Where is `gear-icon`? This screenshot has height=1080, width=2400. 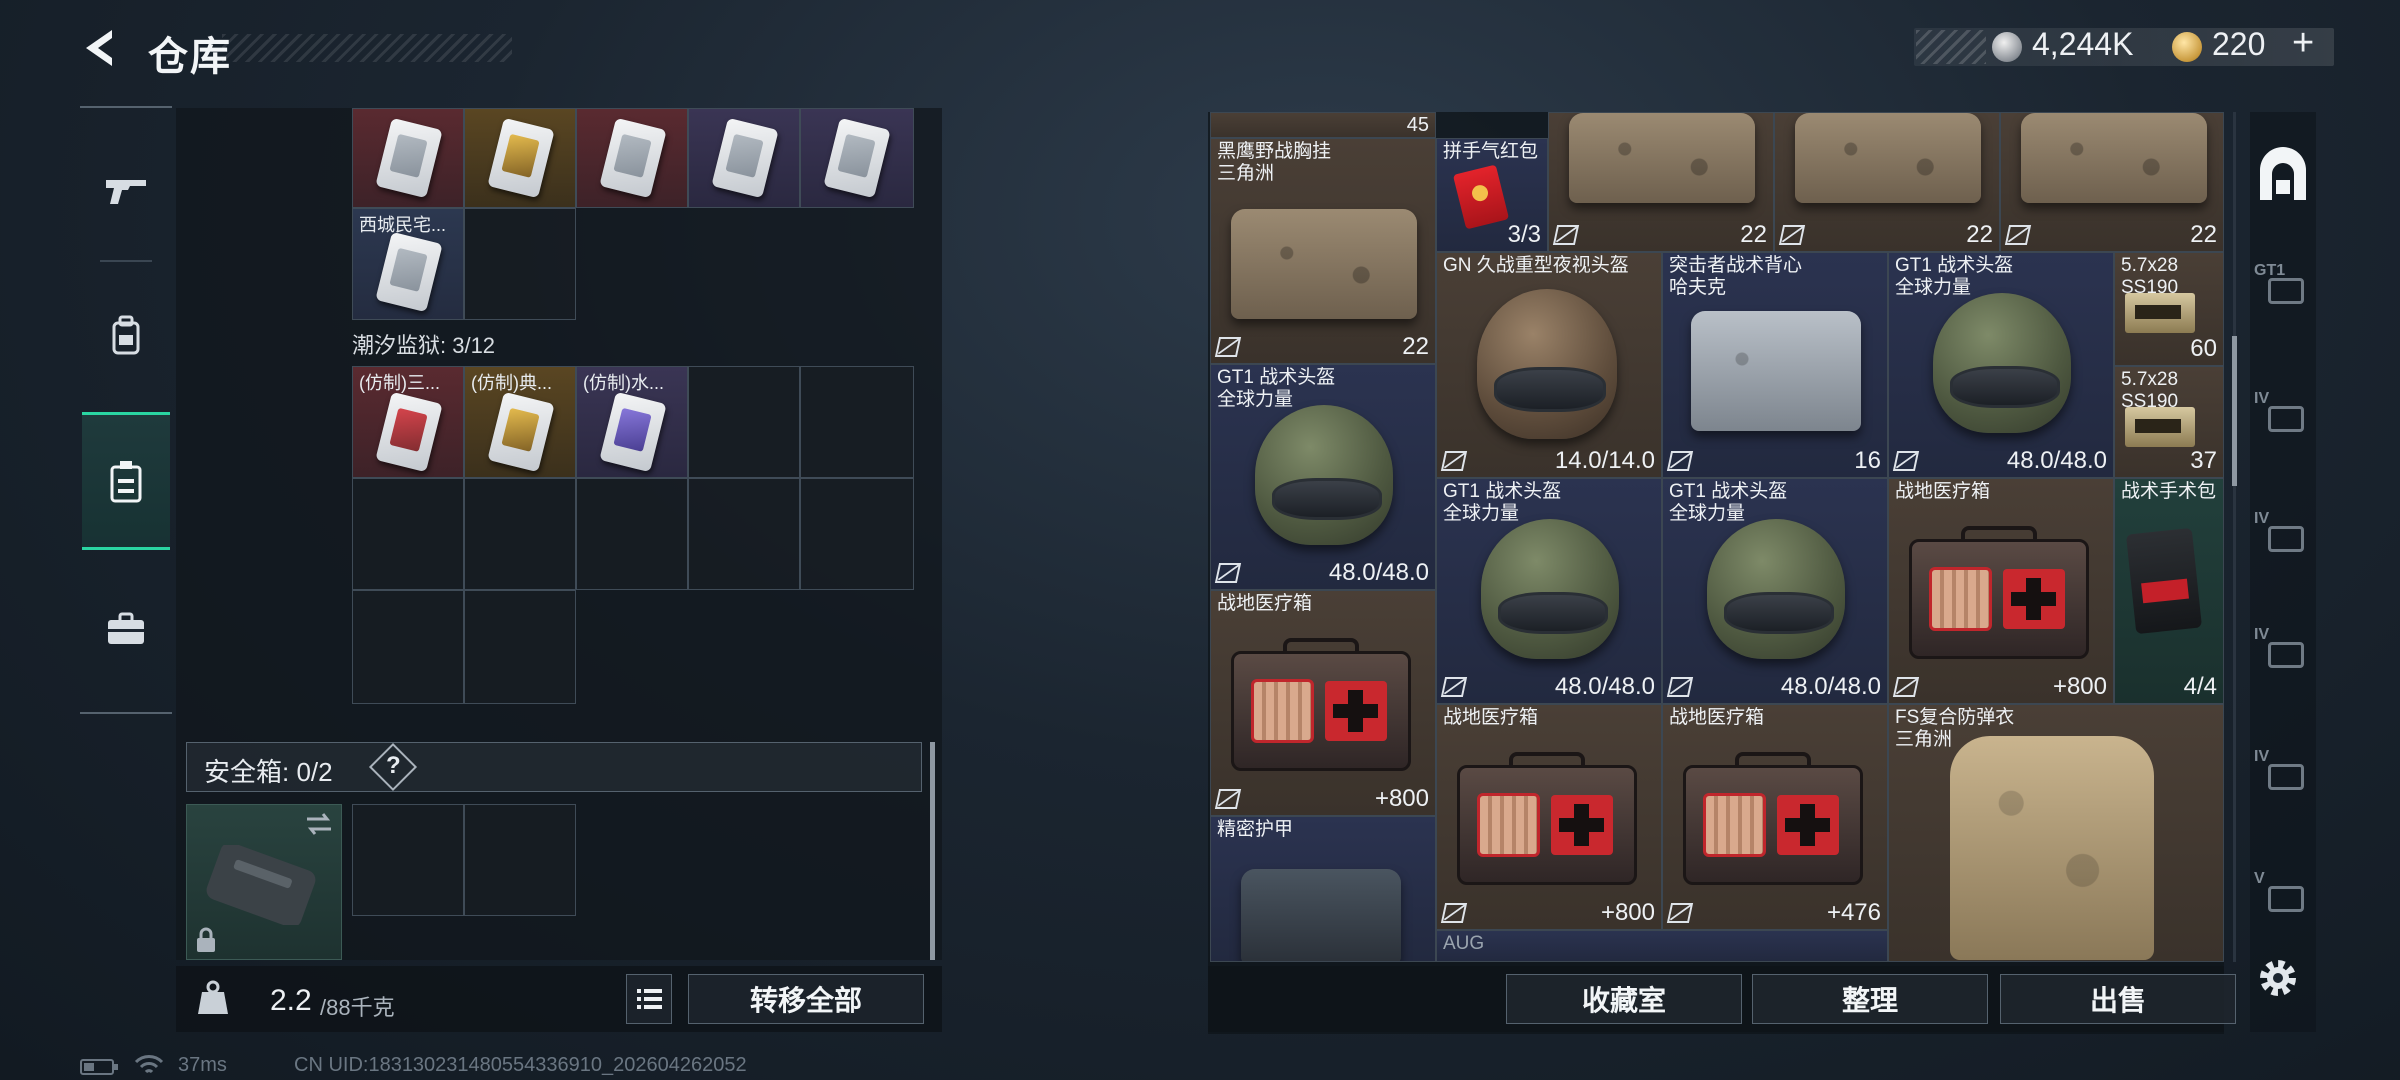
gear-icon is located at coordinates (2278, 978).